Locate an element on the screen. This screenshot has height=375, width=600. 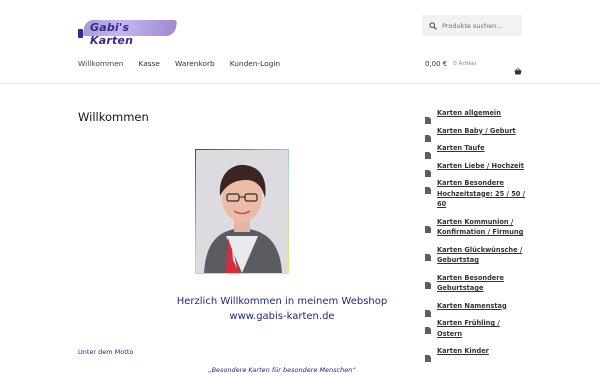
product-search is located at coordinates (472, 25).